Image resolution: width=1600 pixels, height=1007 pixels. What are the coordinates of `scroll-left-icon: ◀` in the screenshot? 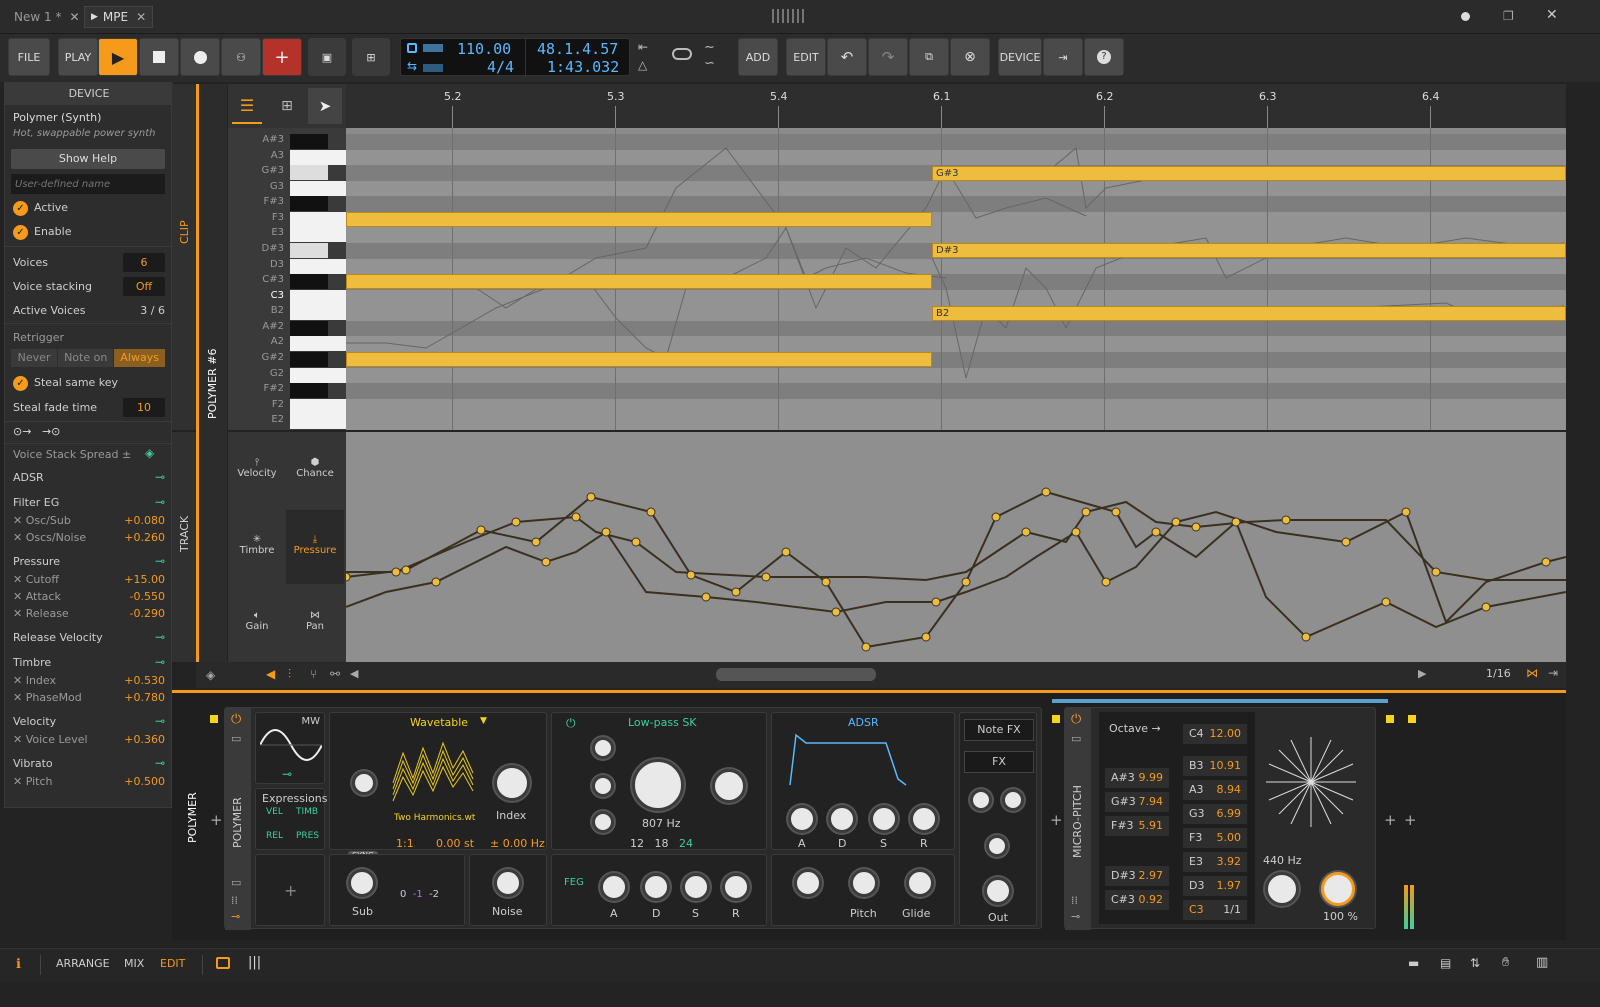 It's located at (354, 673).